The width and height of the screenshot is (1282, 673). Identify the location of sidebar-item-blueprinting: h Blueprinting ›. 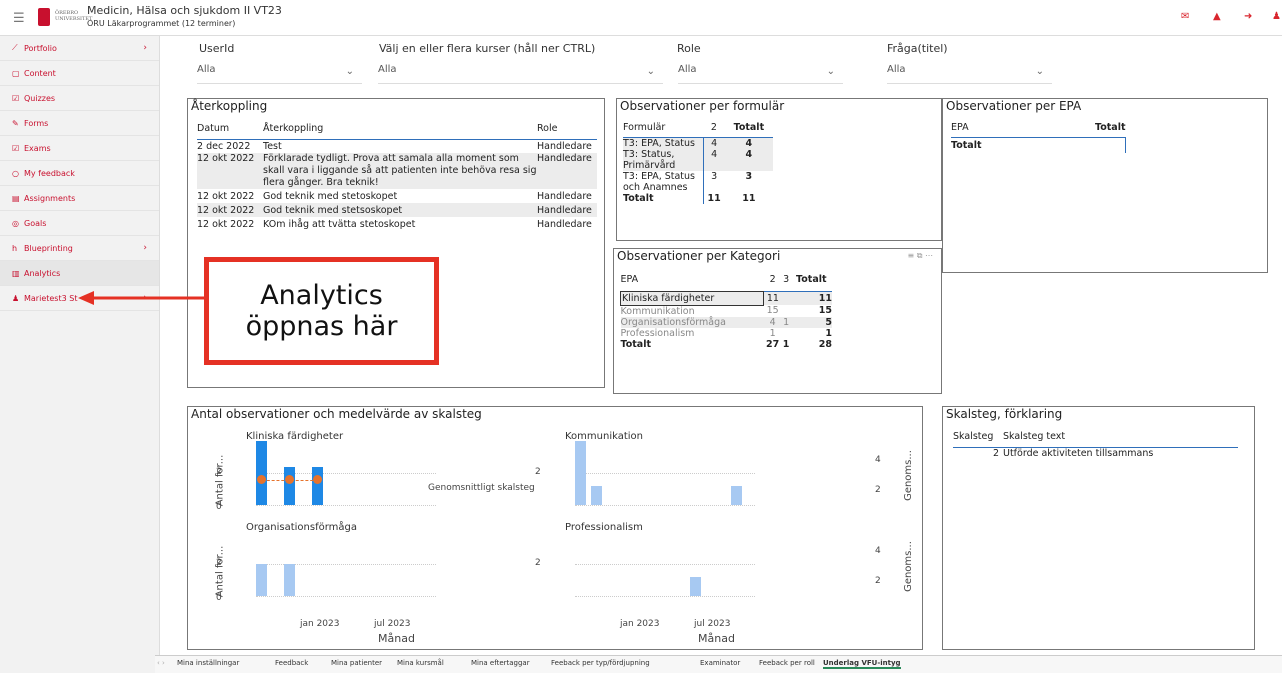
(79, 248).